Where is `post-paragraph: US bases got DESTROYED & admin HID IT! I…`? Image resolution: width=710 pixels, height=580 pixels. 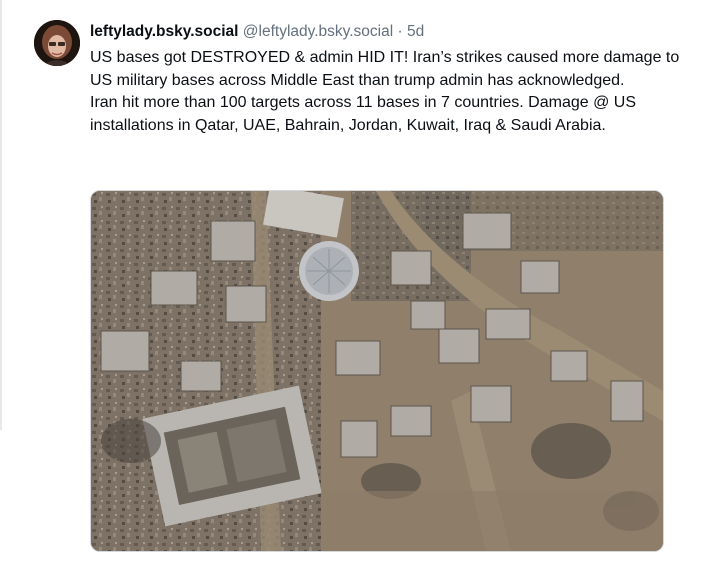 post-paragraph: US bases got DESTROYED & admin HID IT! I… is located at coordinates (385, 69).